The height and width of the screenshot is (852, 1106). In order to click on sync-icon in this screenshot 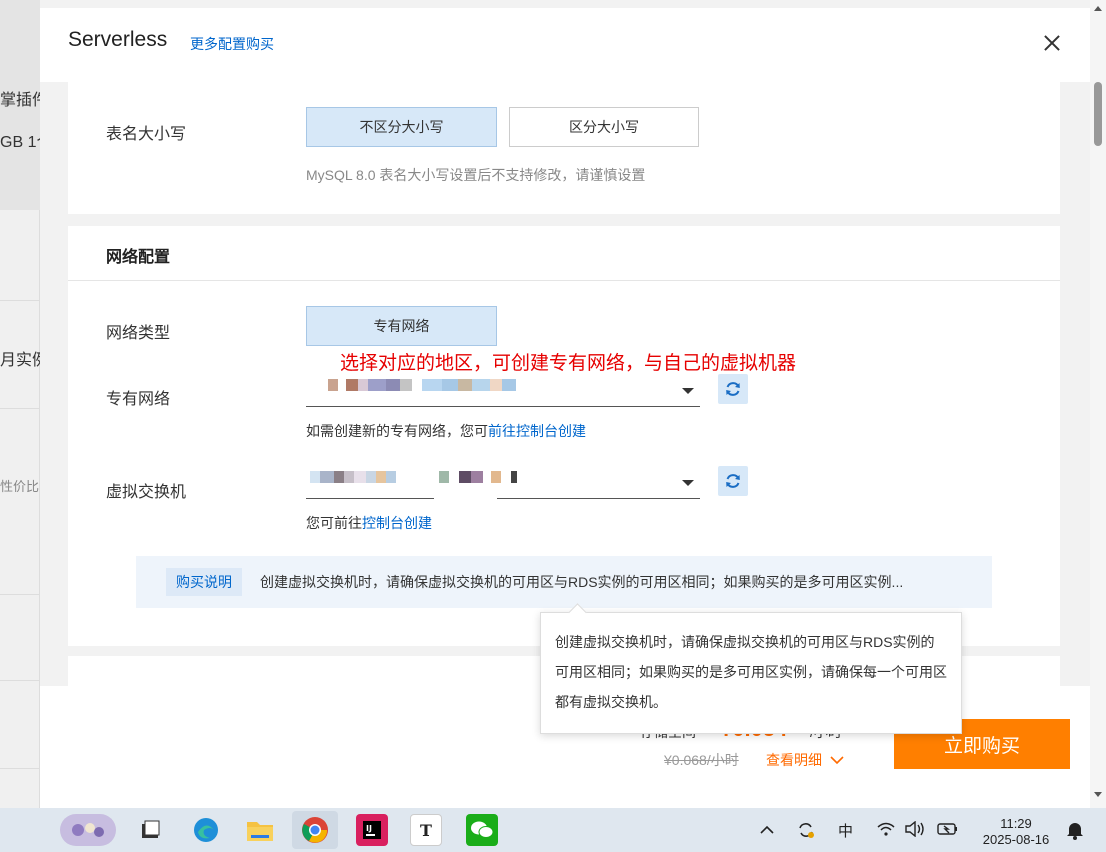, I will do `click(806, 832)`.